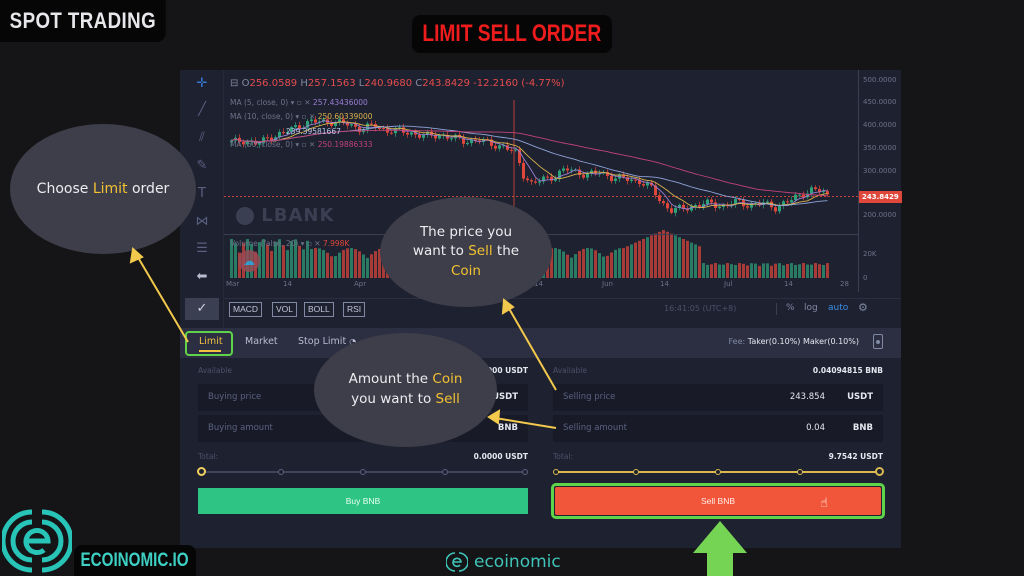 The width and height of the screenshot is (1024, 576). I want to click on brand-site-tag: ECOINOMIC.IO, so click(135, 560).